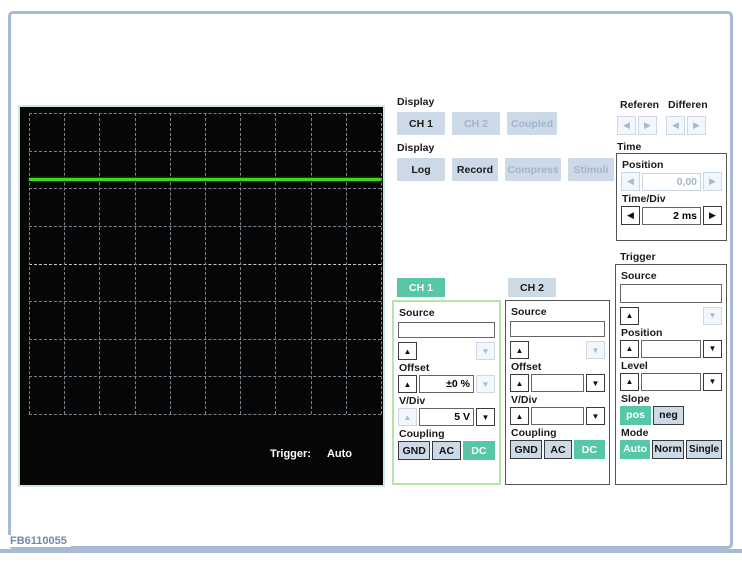 This screenshot has width=742, height=563. I want to click on trigger-position-down-button: ▼, so click(712, 348).